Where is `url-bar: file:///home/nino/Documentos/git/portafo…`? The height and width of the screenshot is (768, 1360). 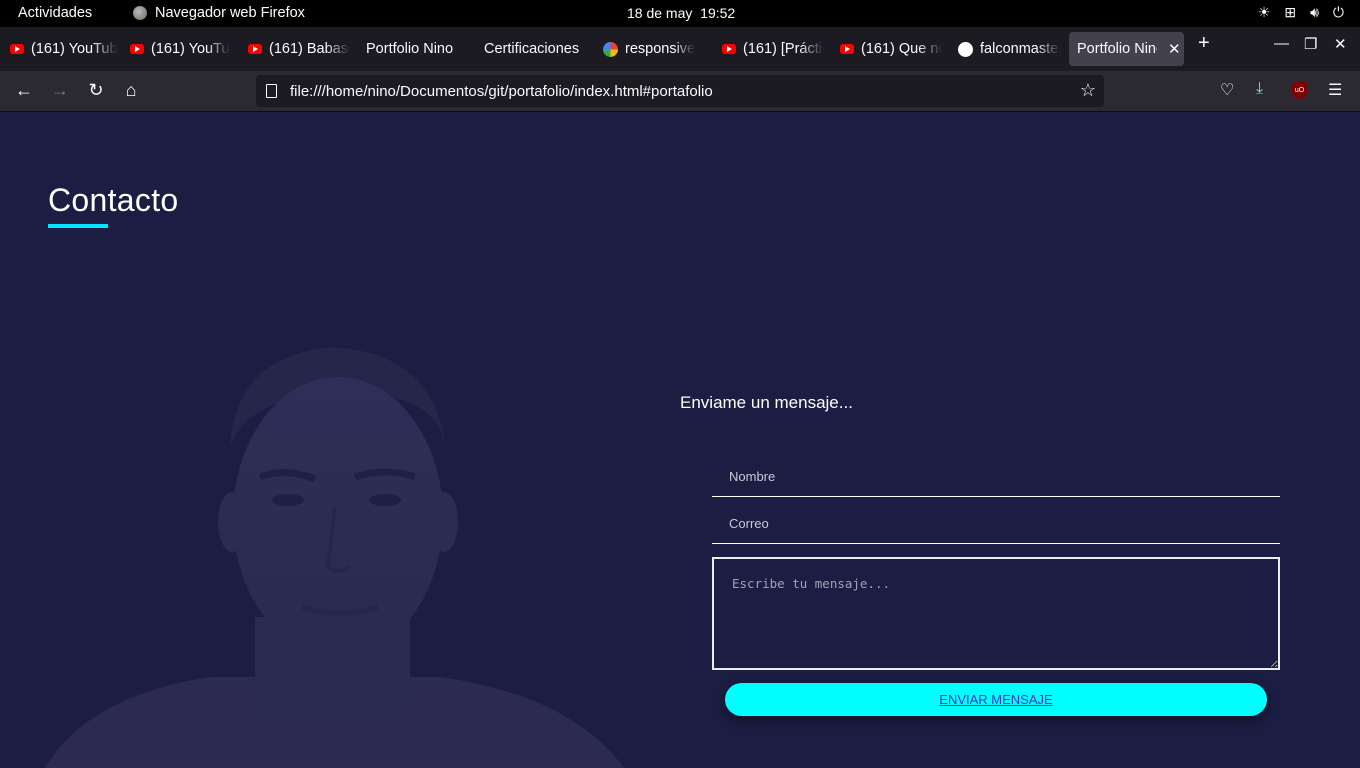 url-bar: file:///home/nino/Documentos/git/portafo… is located at coordinates (680, 91).